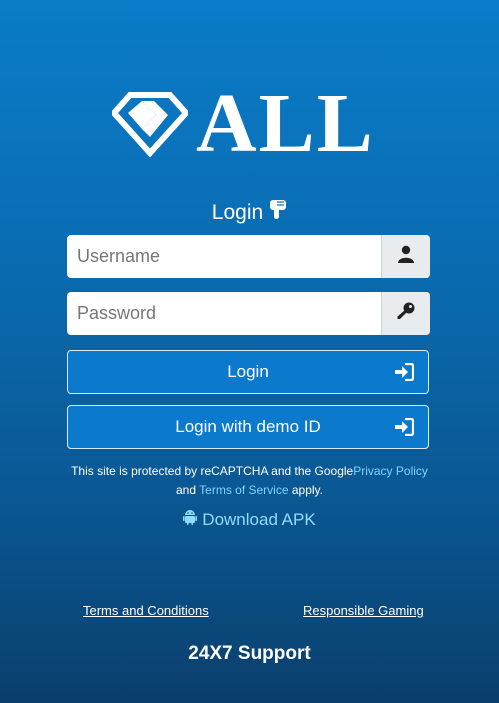 This screenshot has height=703, width=499. I want to click on privacy-policy-link: Privacy Policy, so click(390, 471).